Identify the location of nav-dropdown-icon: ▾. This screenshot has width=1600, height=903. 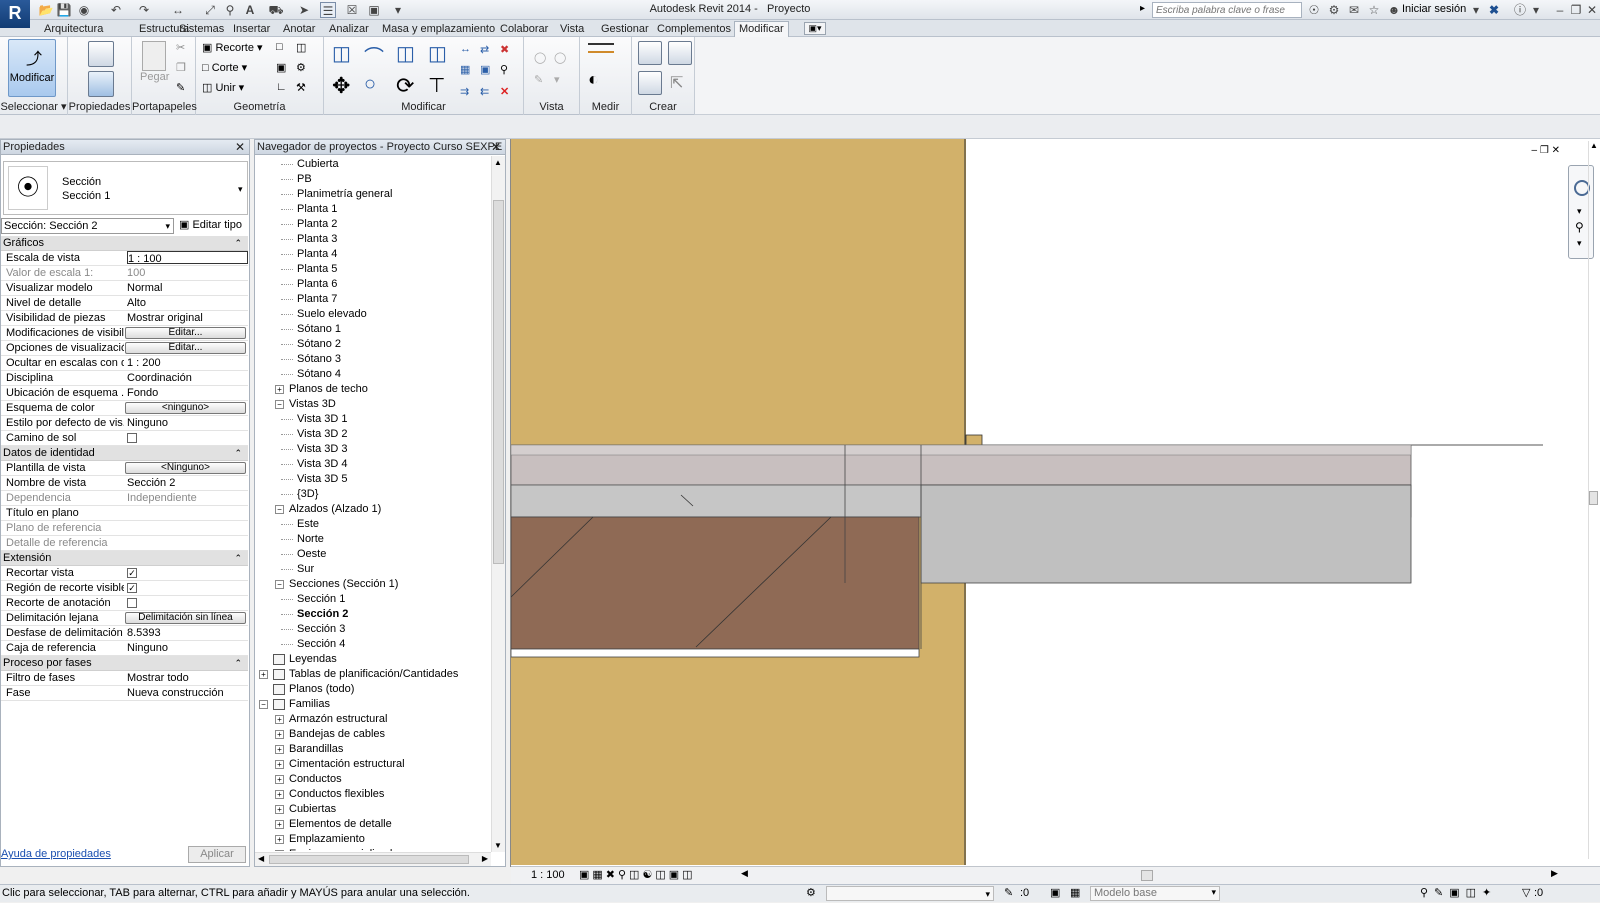
(1579, 211).